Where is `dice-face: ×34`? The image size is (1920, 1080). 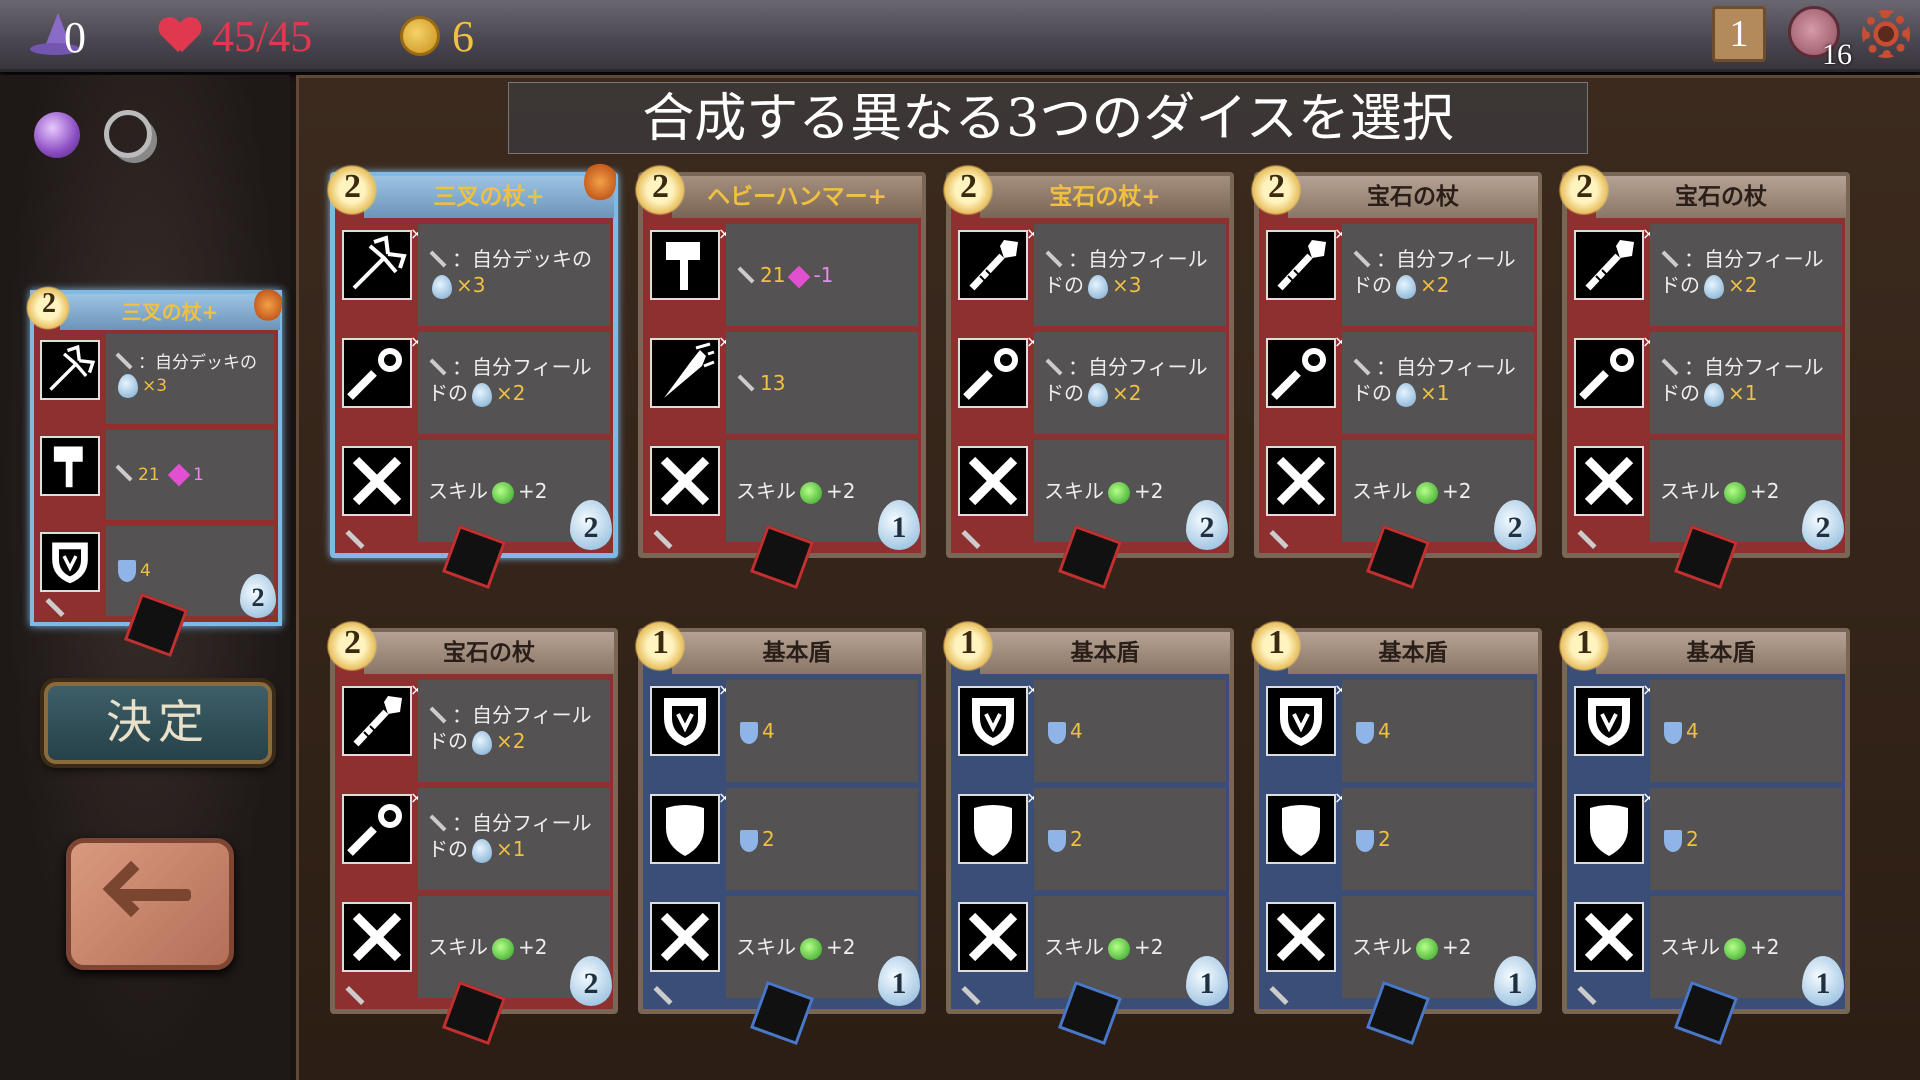 dice-face: ×34 is located at coordinates (1709, 731).